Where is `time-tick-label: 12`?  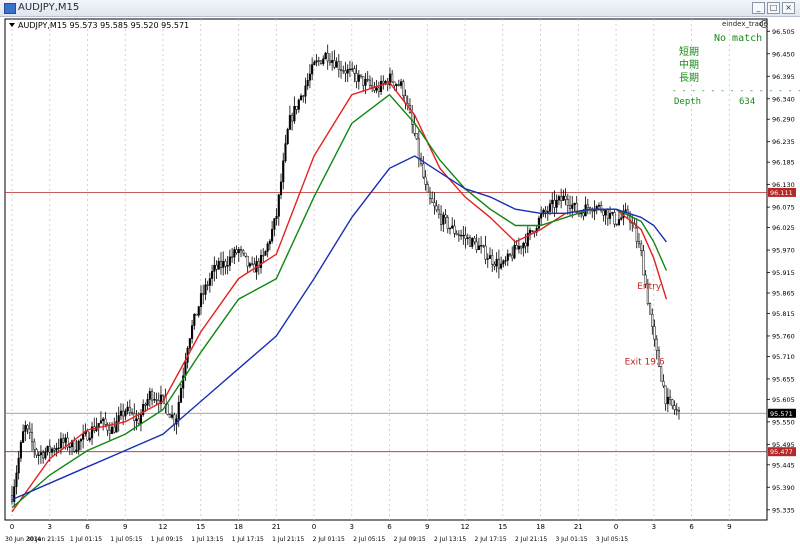
time-tick-label: 12 is located at coordinates (163, 527).